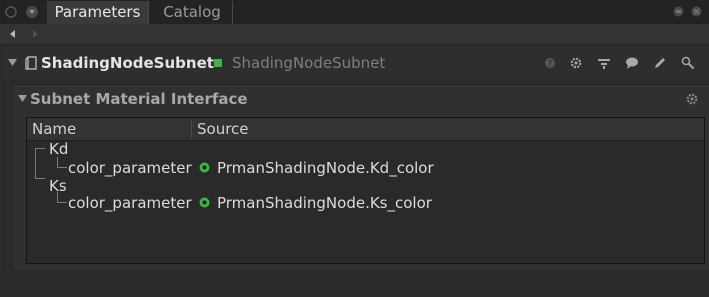 This screenshot has width=709, height=297. Describe the element at coordinates (58, 186) in the screenshot. I see `row-name: Ks` at that location.